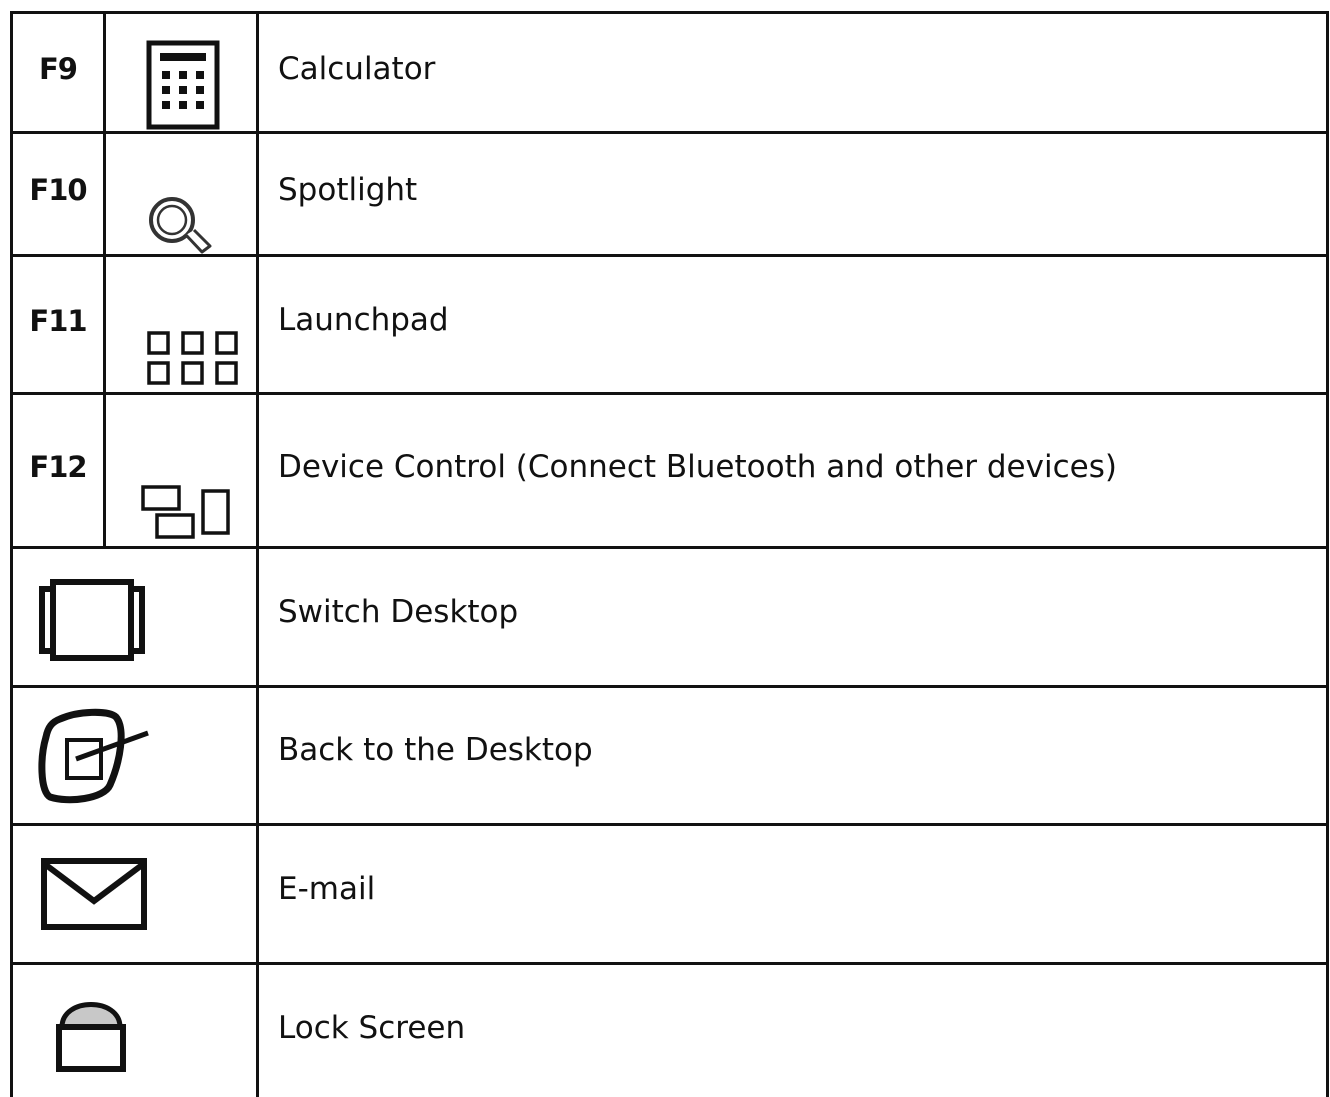 This screenshot has height=1097, width=1330. What do you see at coordinates (98, 757) in the screenshot?
I see `back-to-desktop-icon` at bounding box center [98, 757].